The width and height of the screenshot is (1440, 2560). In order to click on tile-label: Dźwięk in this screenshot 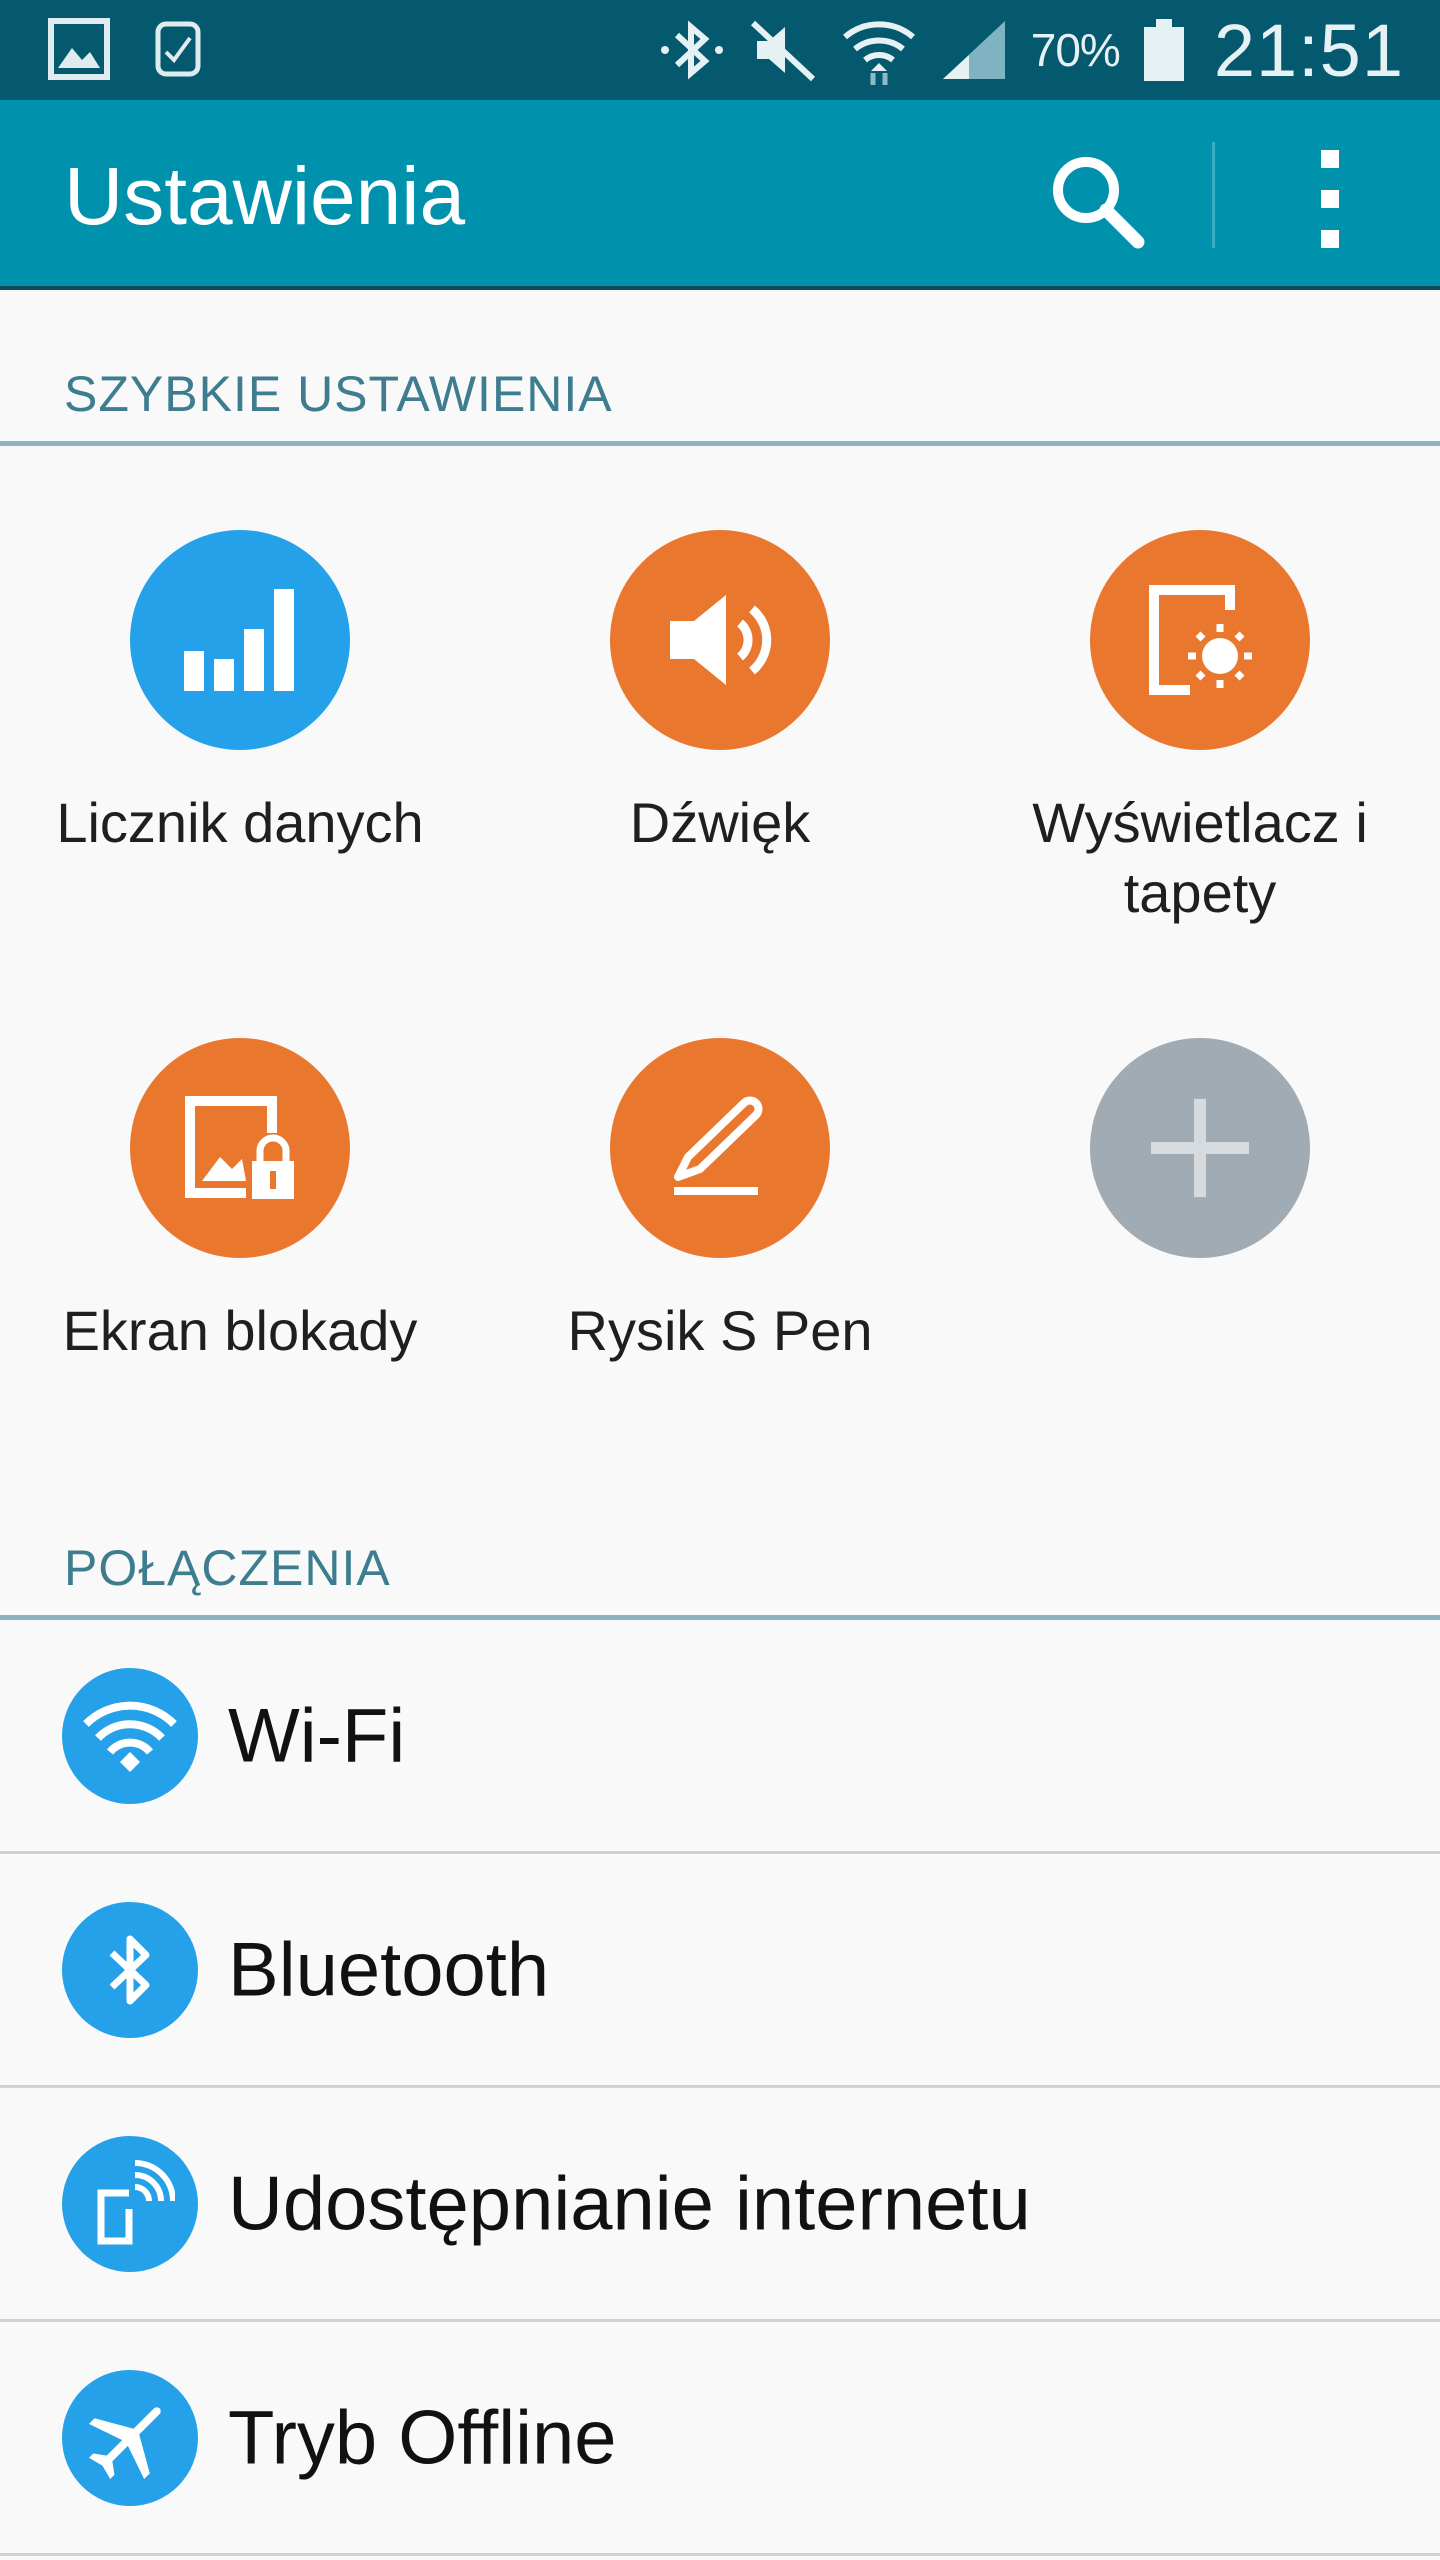, I will do `click(720, 822)`.